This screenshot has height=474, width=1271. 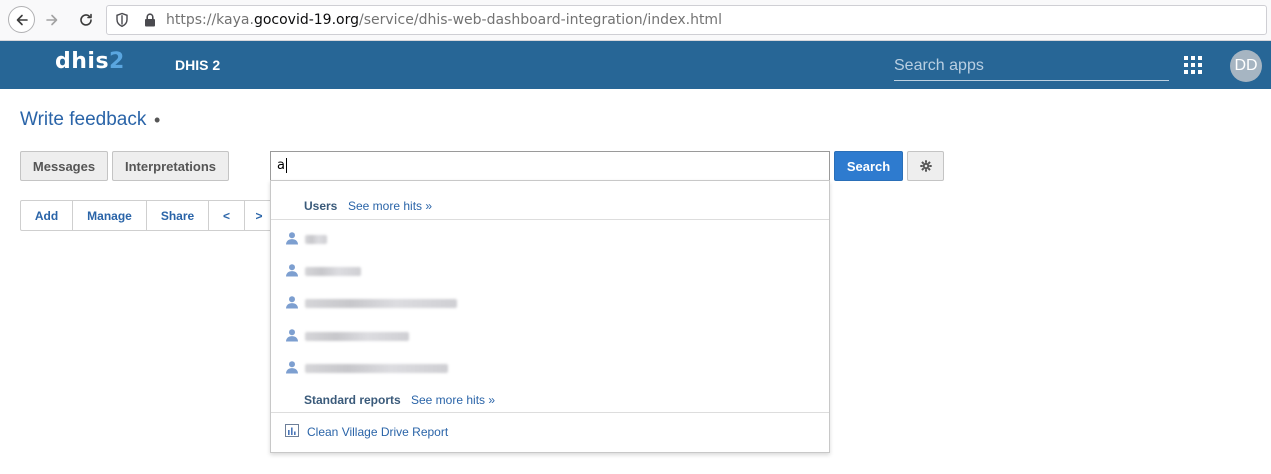 What do you see at coordinates (109, 215) in the screenshot?
I see `manage-button: Manage` at bounding box center [109, 215].